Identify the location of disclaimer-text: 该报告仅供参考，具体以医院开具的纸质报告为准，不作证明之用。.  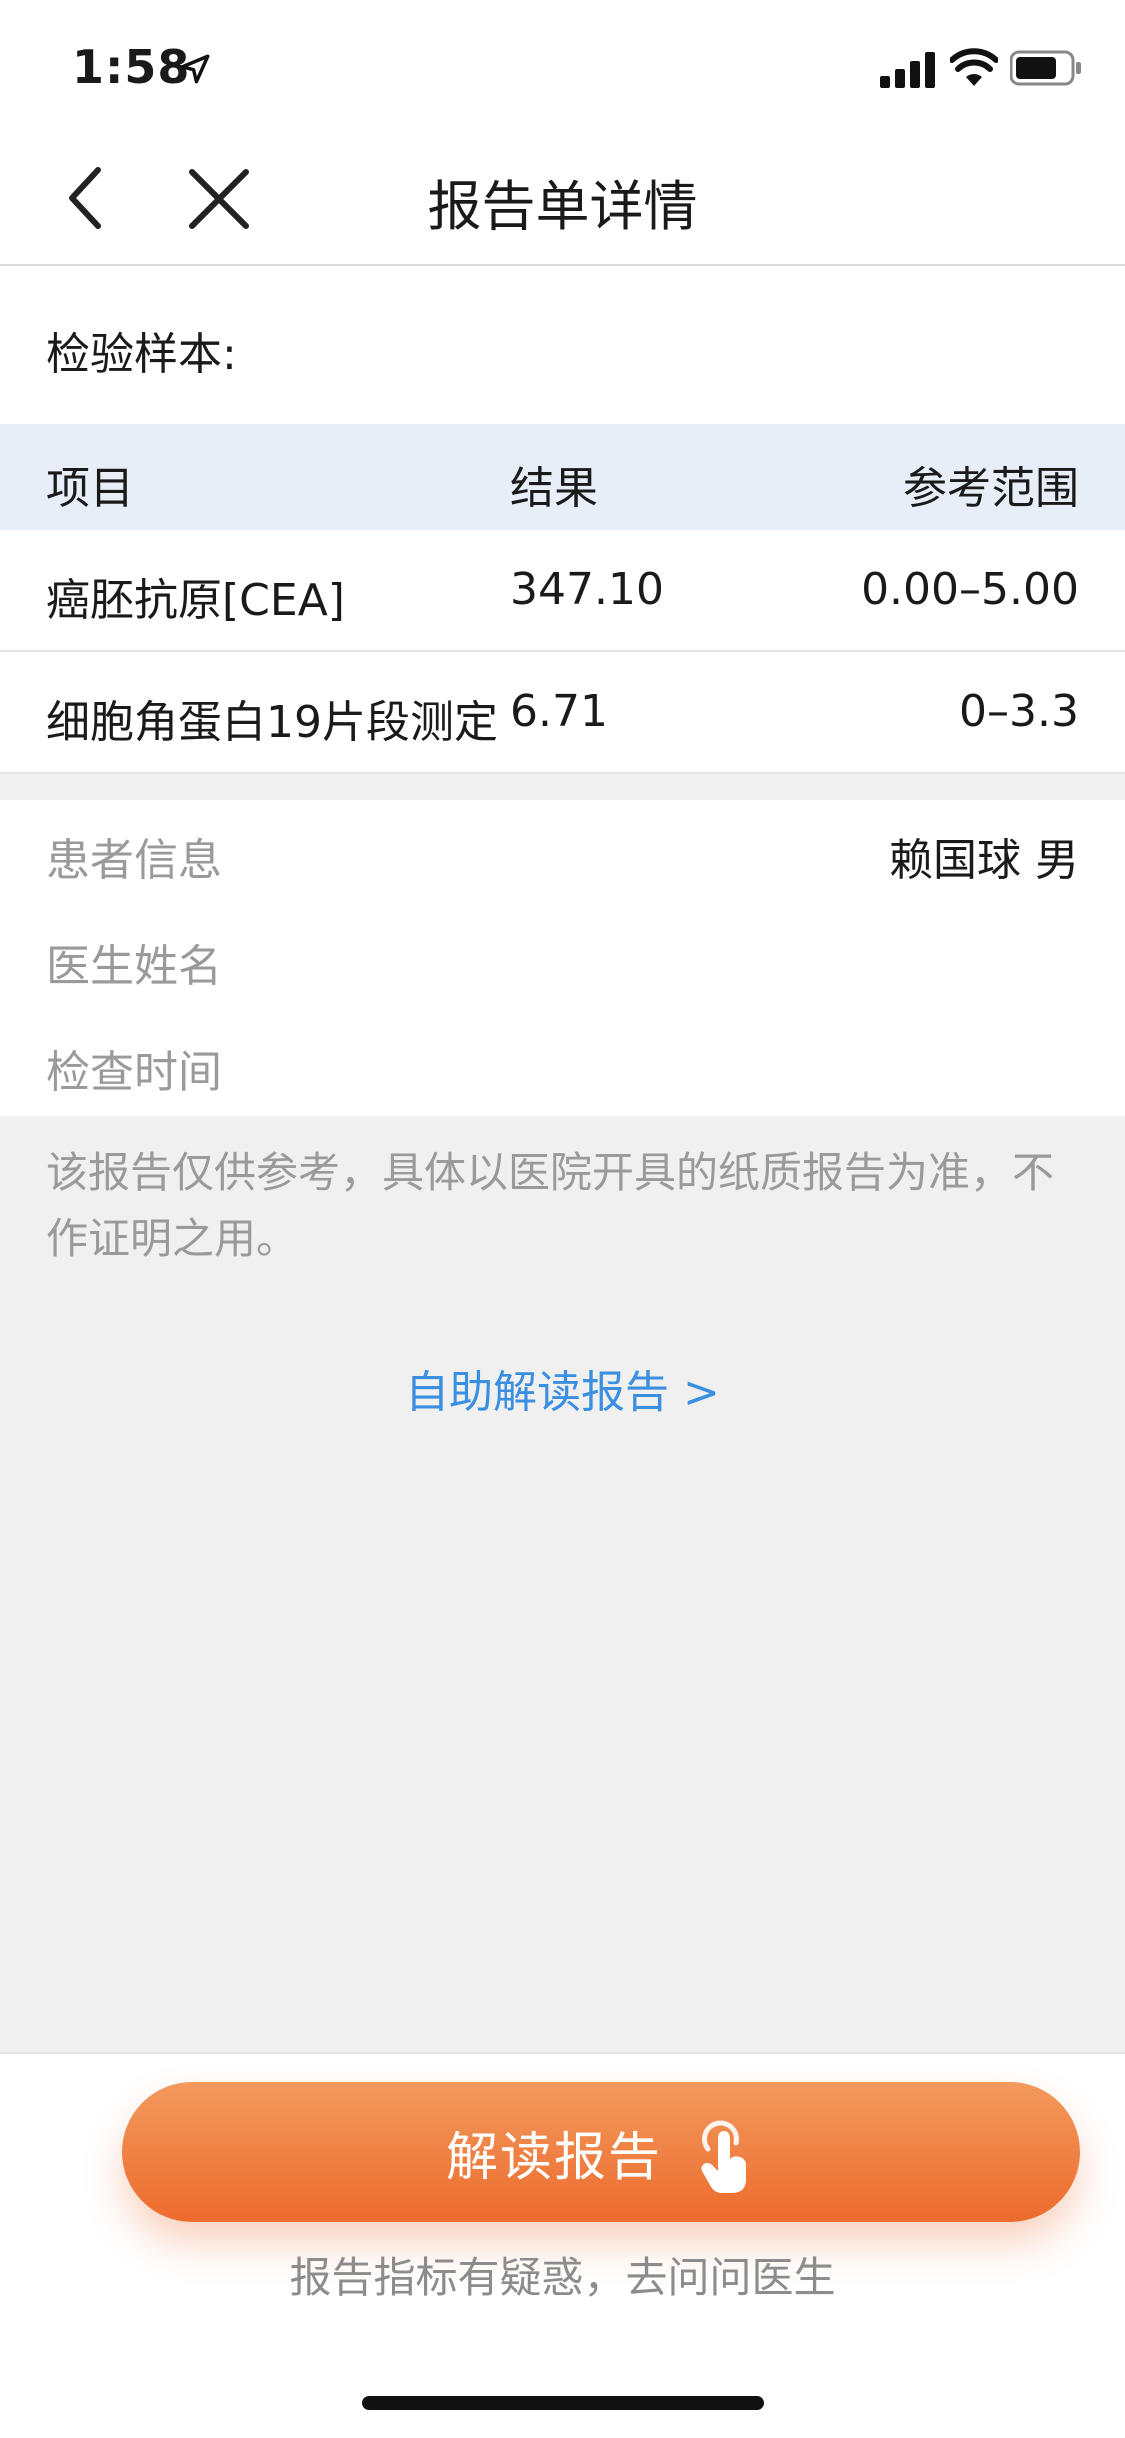
(550, 1205).